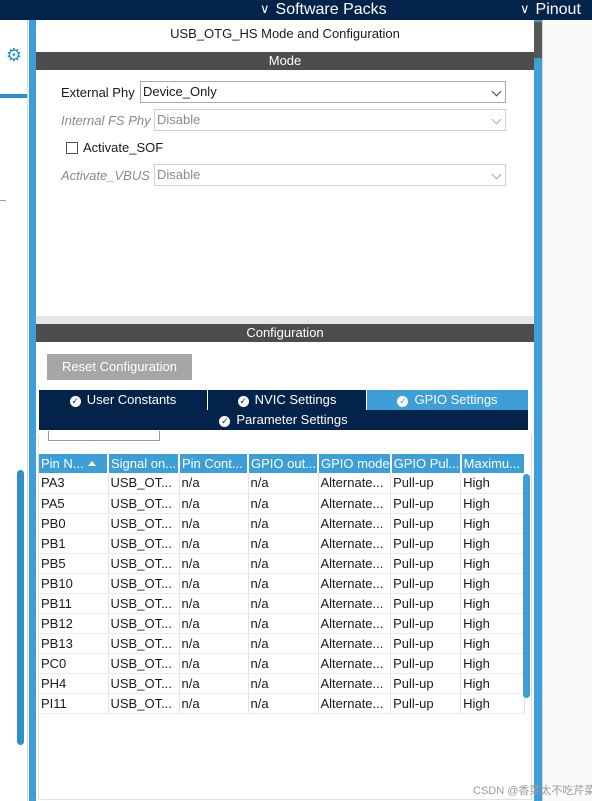 Image resolution: width=592 pixels, height=801 pixels. What do you see at coordinates (285, 33) in the screenshot?
I see `panel-title: USB_OTG_HS Mode and Configuration` at bounding box center [285, 33].